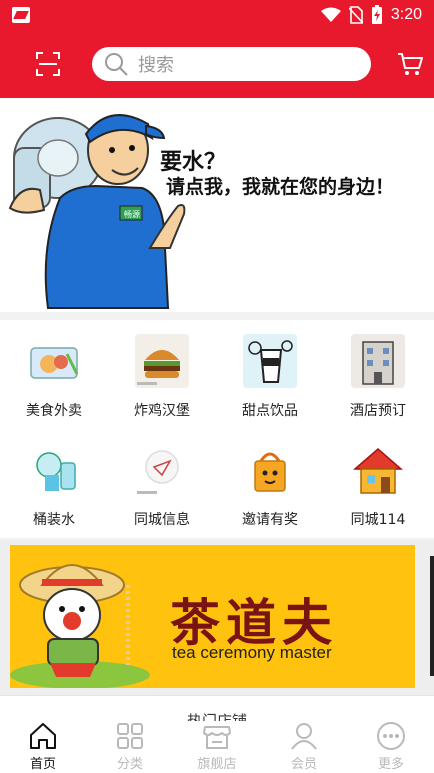 This screenshot has width=434, height=773. What do you see at coordinates (270, 411) in the screenshot?
I see `category-label: 甜点饮品` at bounding box center [270, 411].